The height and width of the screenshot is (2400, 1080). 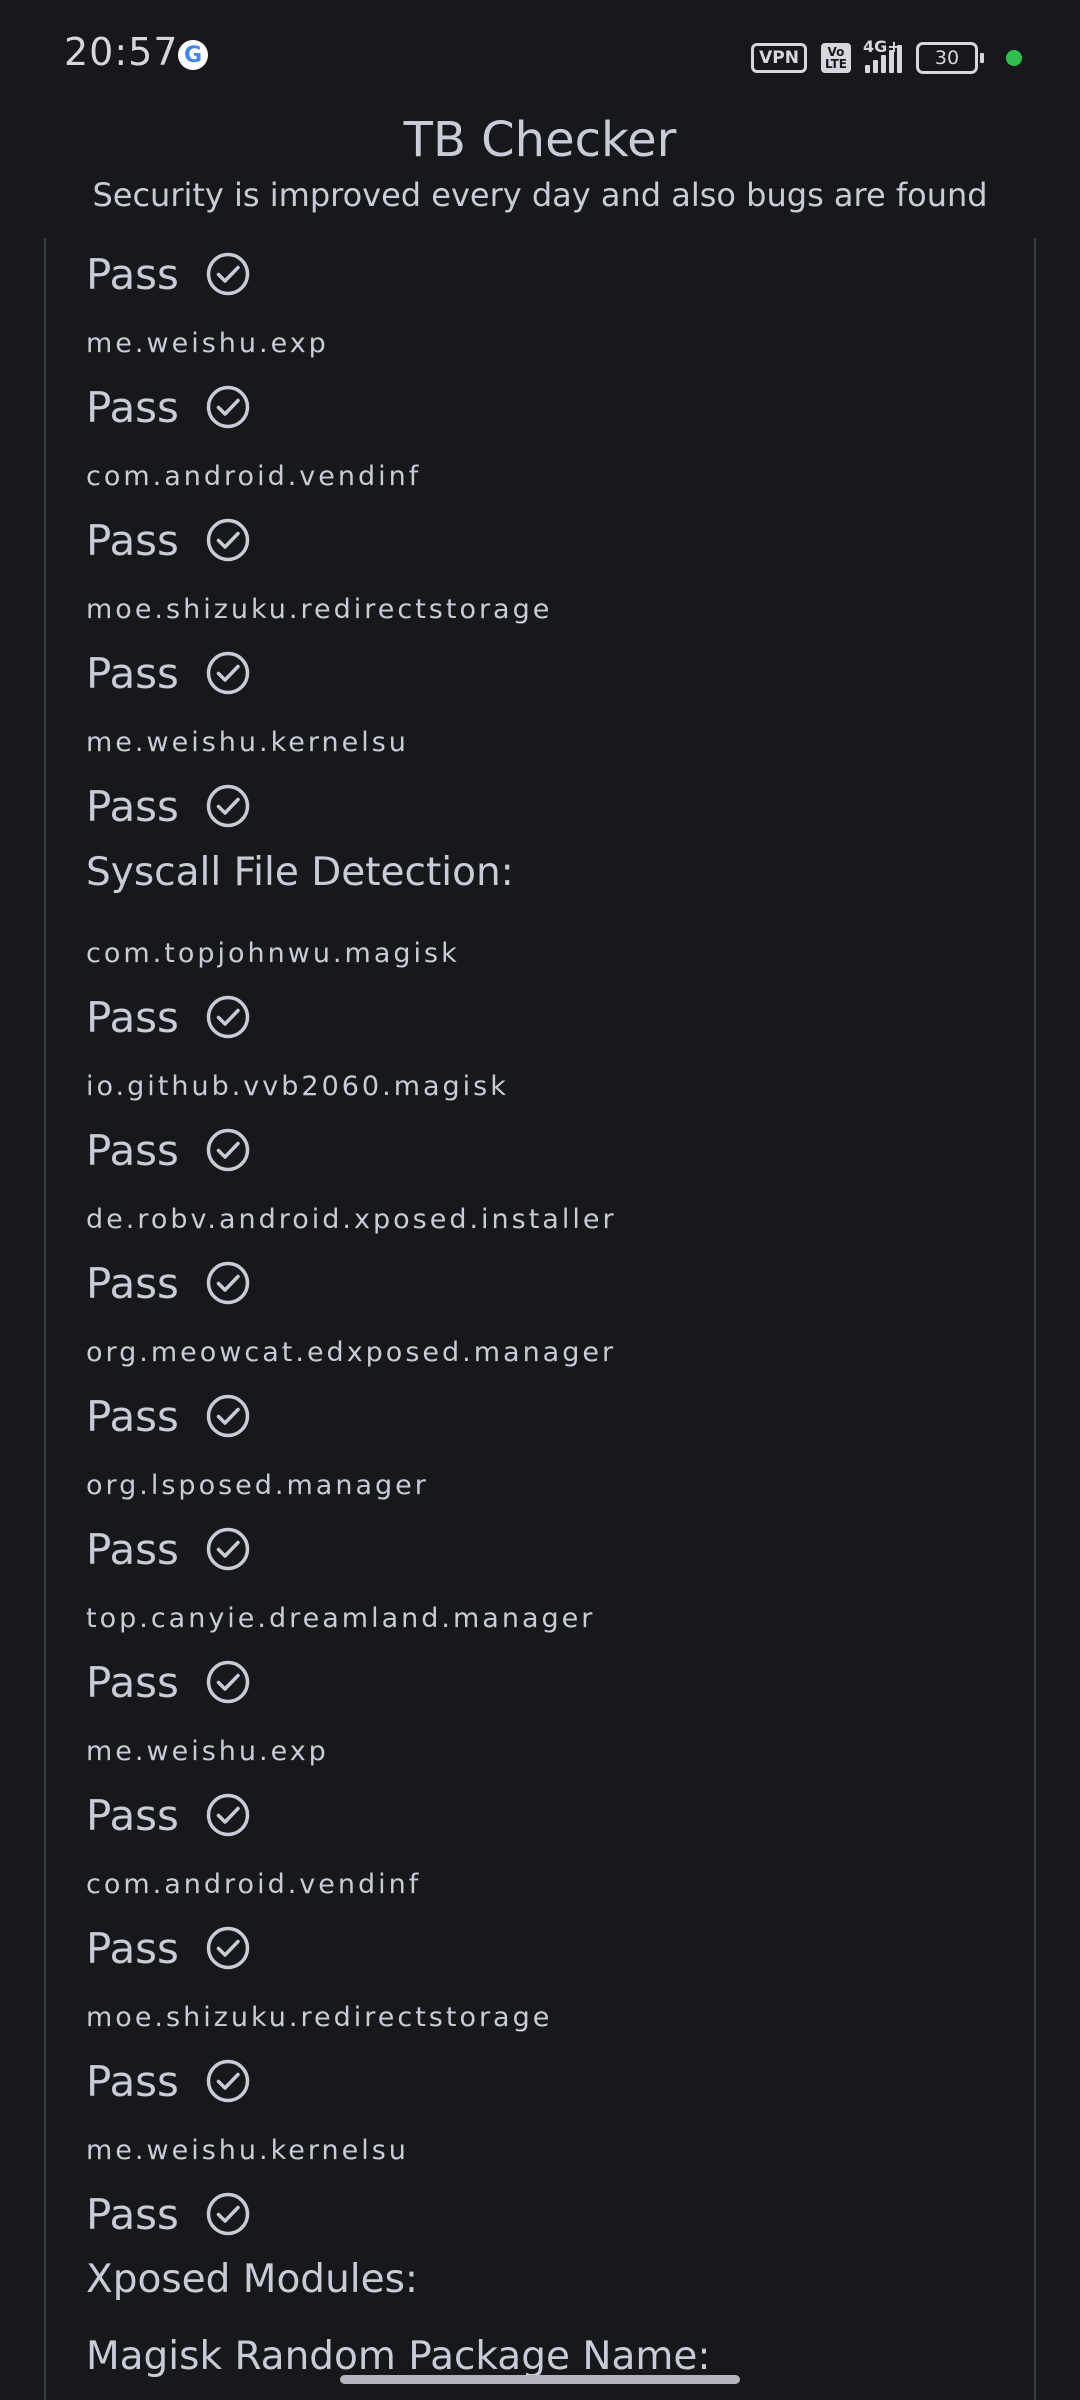 I want to click on status-icons: VPN Vo LTE 4G+ 30, so click(x=886, y=56).